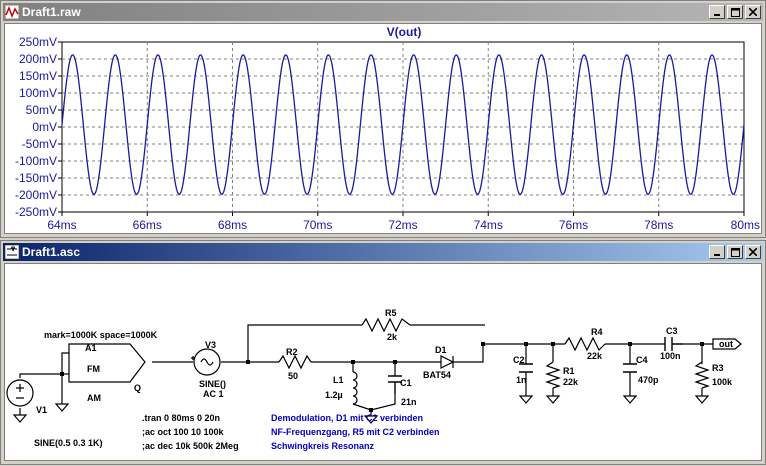 The image size is (766, 466). I want to click on v3-value: SINE(), so click(212, 384).